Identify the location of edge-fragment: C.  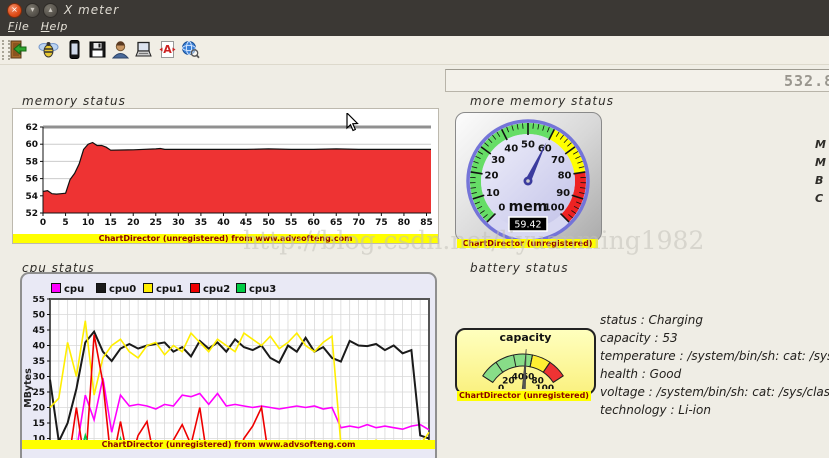
(819, 198).